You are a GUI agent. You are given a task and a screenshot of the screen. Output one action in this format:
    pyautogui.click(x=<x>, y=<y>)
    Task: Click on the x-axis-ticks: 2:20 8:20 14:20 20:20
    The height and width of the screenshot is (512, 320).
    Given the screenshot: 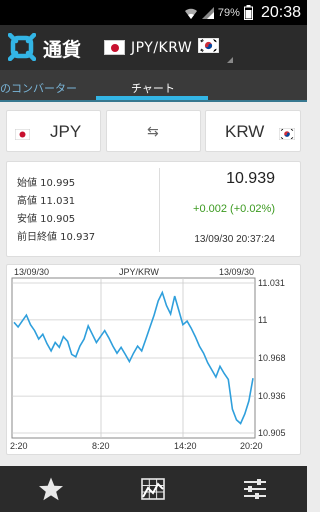 What is the action you would take?
    pyautogui.click(x=136, y=446)
    